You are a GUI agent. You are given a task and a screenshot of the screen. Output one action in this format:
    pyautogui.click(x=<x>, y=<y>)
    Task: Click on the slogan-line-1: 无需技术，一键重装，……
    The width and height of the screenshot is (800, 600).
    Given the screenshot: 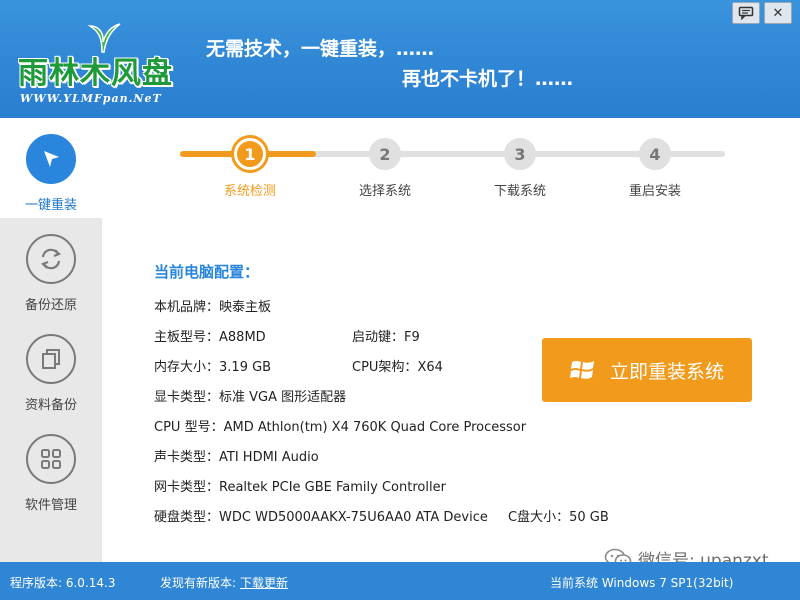 What is the action you would take?
    pyautogui.click(x=320, y=49)
    